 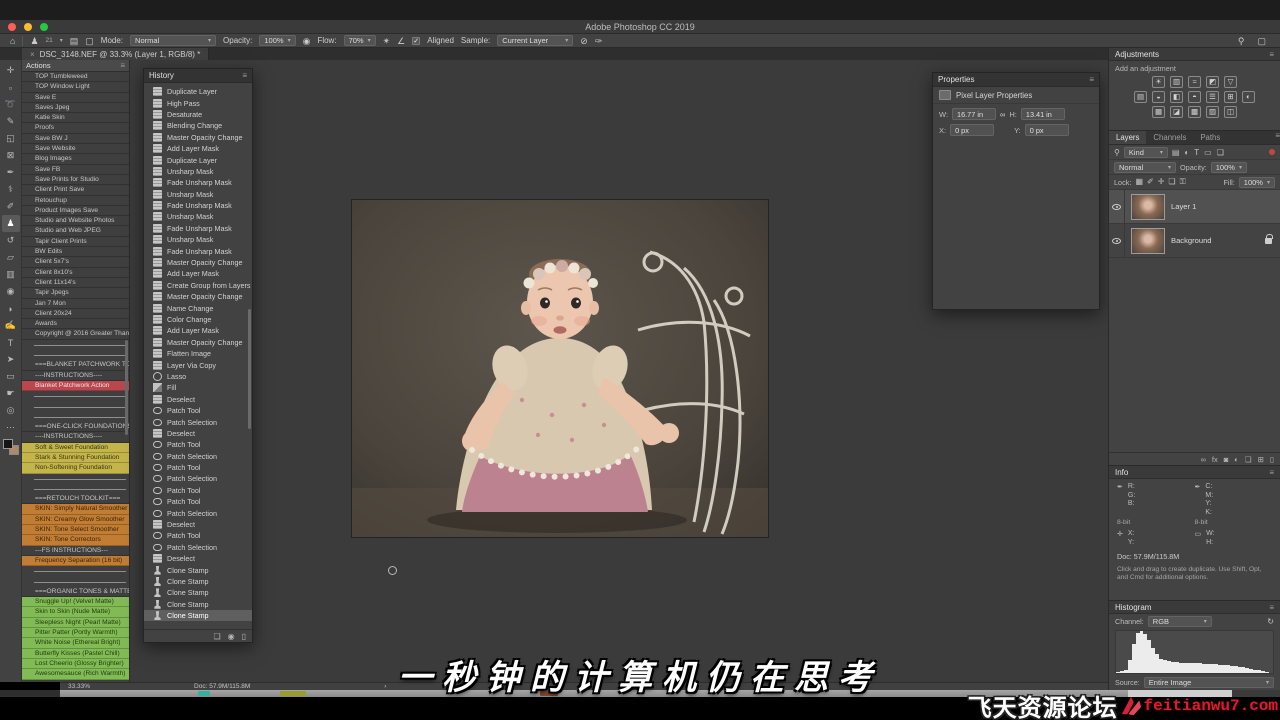 I want to click on history-step: Add Layer Mask, so click(x=198, y=330).